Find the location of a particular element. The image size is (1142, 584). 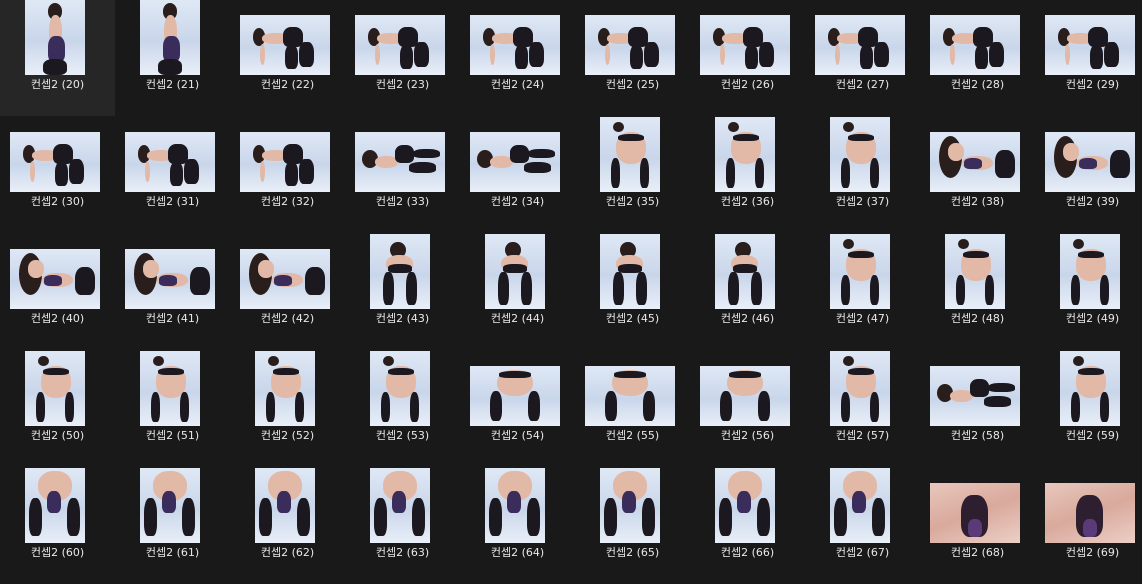

file-item: 컨셉2 (29) is located at coordinates (1088, 58).